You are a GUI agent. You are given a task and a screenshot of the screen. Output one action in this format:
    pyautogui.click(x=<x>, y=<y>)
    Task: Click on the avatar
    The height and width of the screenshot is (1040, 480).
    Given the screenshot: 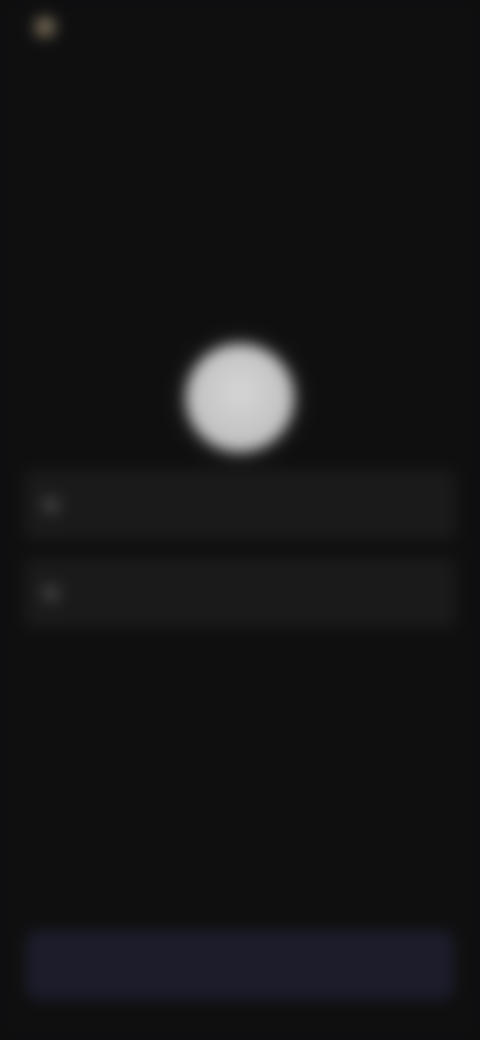 What is the action you would take?
    pyautogui.click(x=240, y=398)
    